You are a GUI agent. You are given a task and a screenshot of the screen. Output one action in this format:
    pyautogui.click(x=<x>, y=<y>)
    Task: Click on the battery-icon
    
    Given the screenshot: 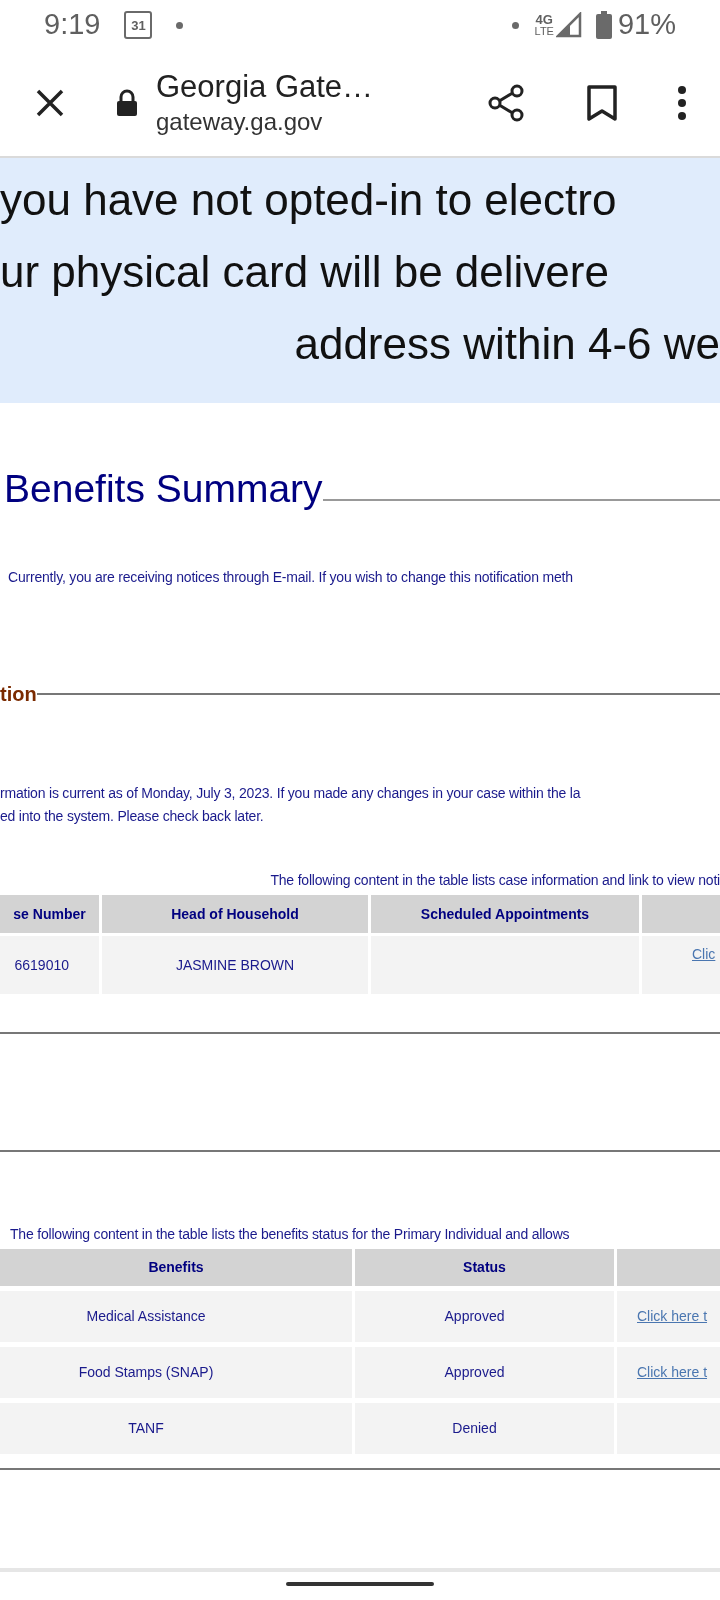 What is the action you would take?
    pyautogui.click(x=603, y=25)
    